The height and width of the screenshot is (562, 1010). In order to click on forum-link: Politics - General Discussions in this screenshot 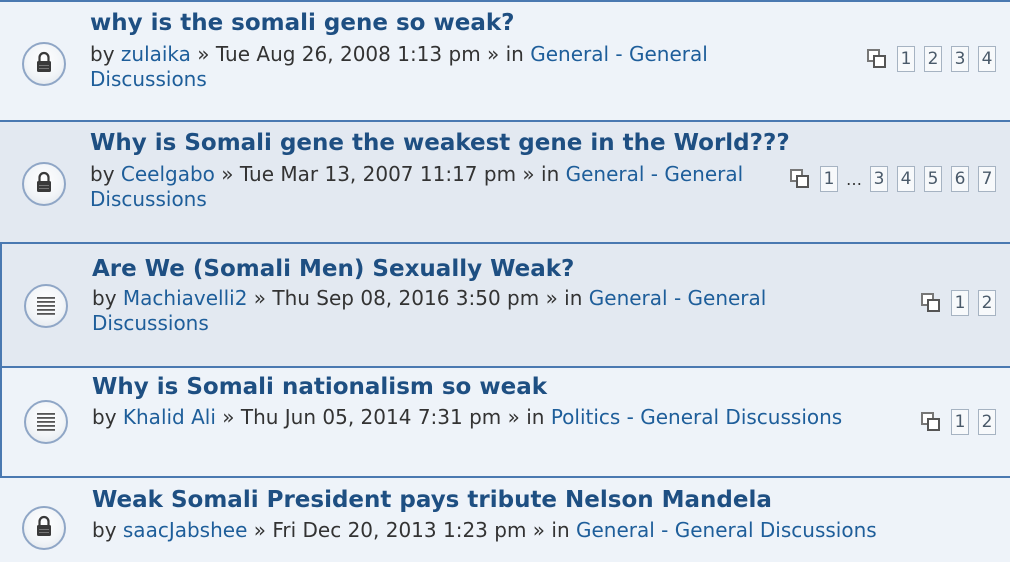, I will do `click(696, 417)`.